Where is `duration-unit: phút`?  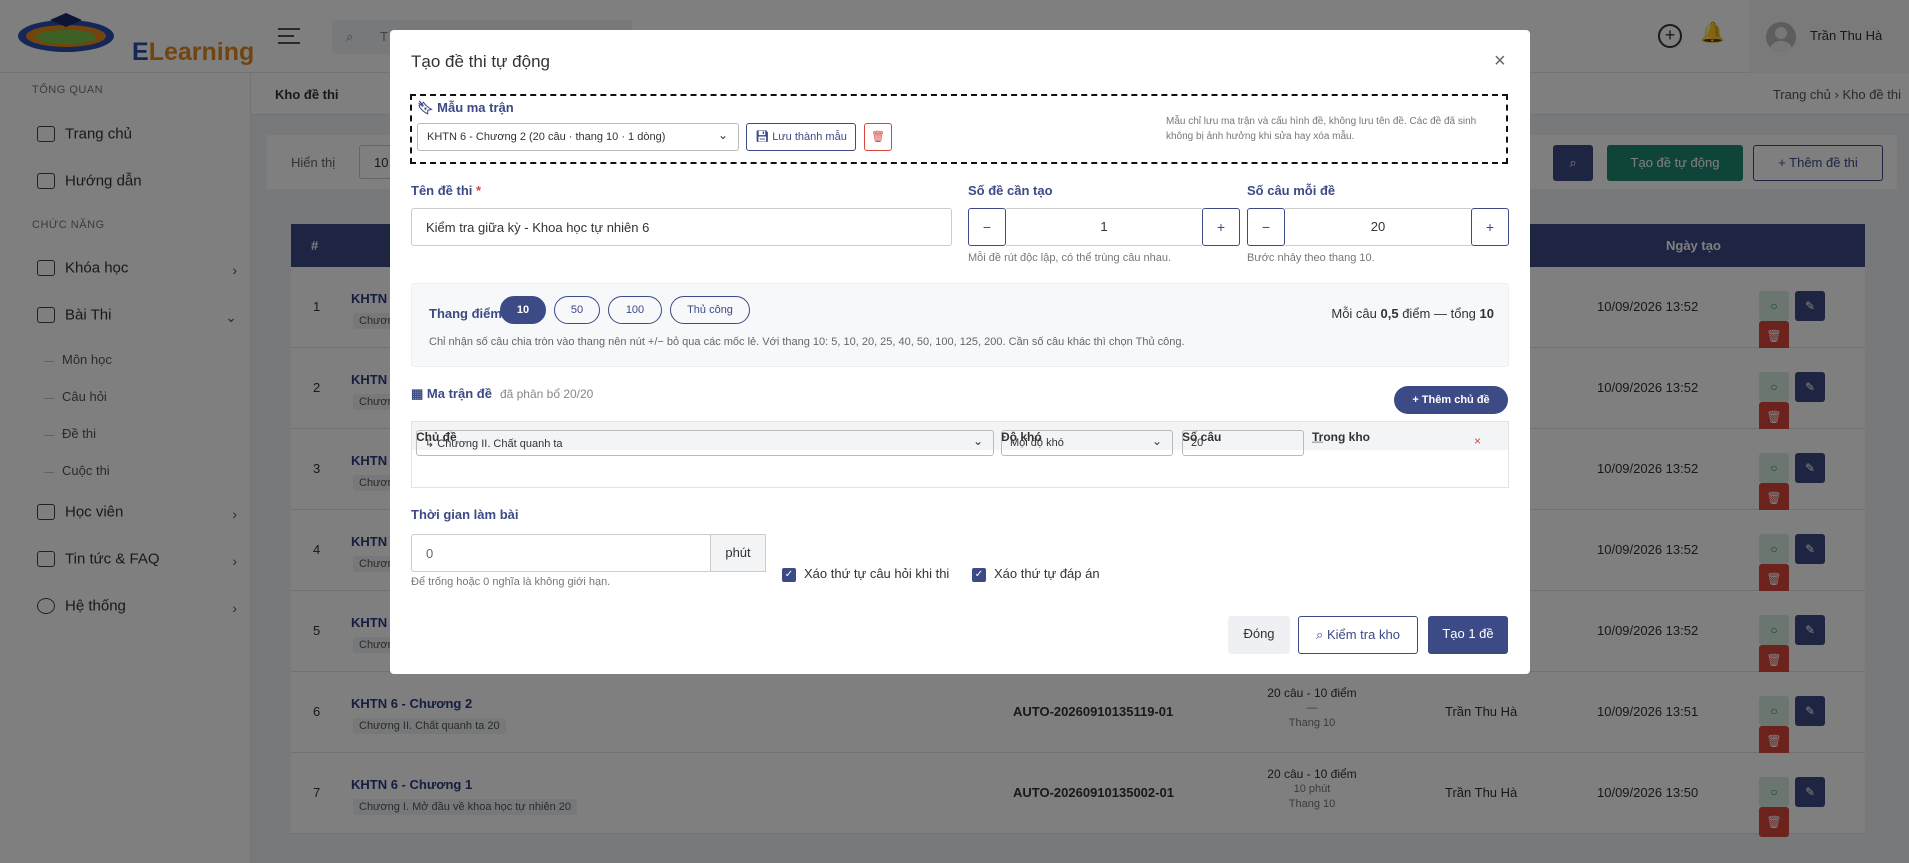 duration-unit: phút is located at coordinates (738, 553).